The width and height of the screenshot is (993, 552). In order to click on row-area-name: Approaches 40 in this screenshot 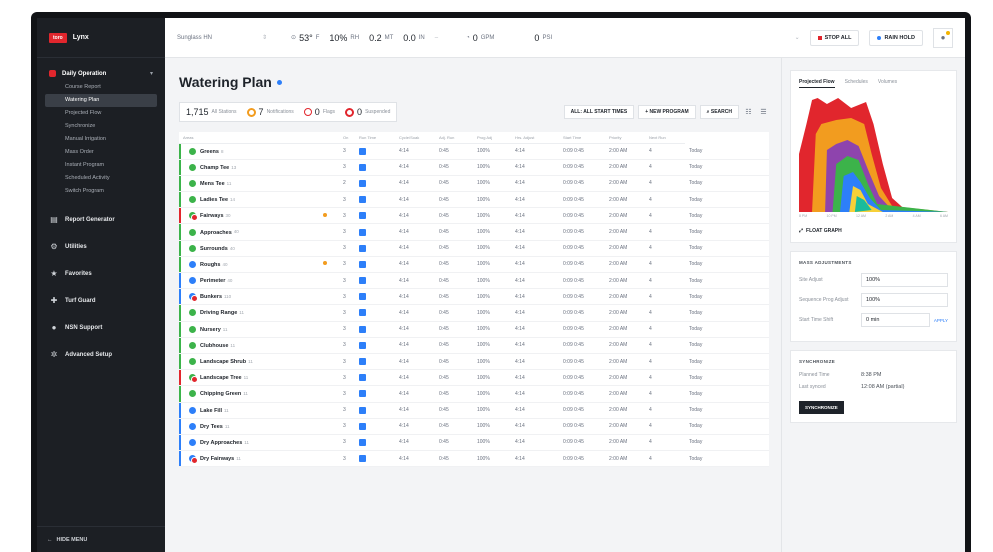, I will do `click(249, 232)`.